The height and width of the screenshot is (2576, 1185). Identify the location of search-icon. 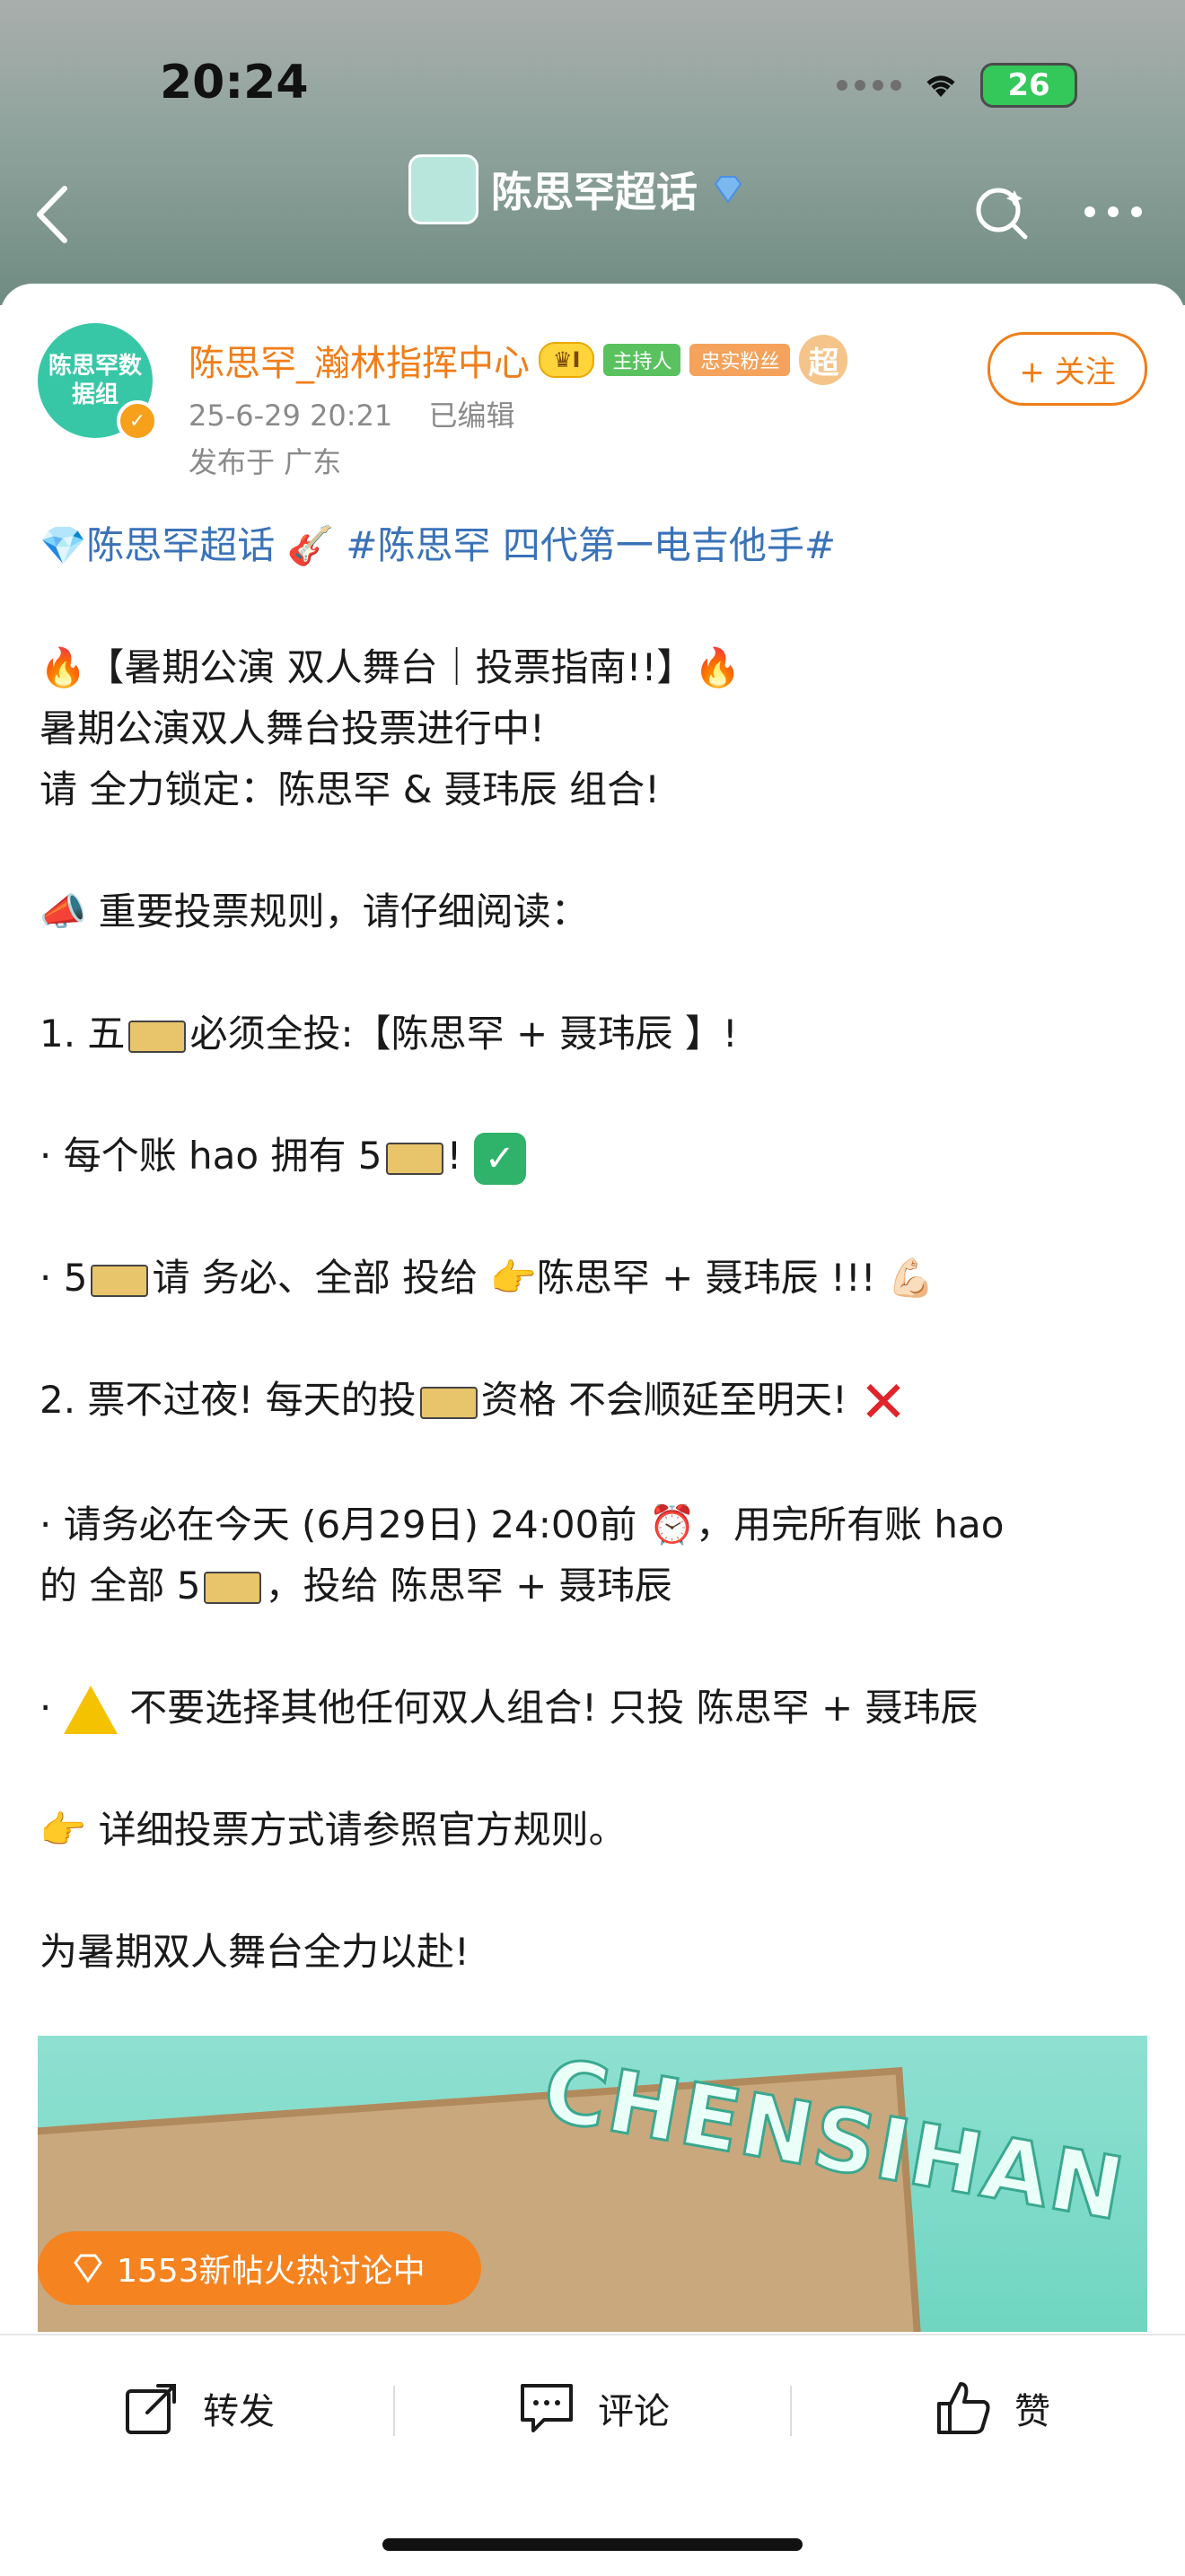
(1001, 212).